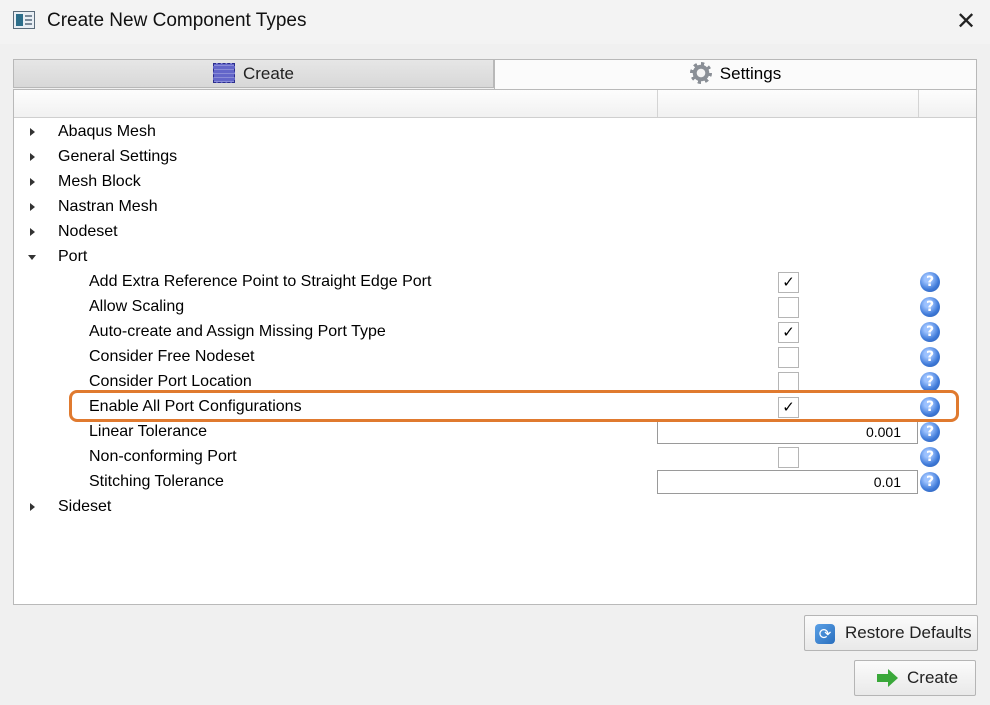  Describe the element at coordinates (137, 306) in the screenshot. I see `setting-label: Allow Scaling` at that location.